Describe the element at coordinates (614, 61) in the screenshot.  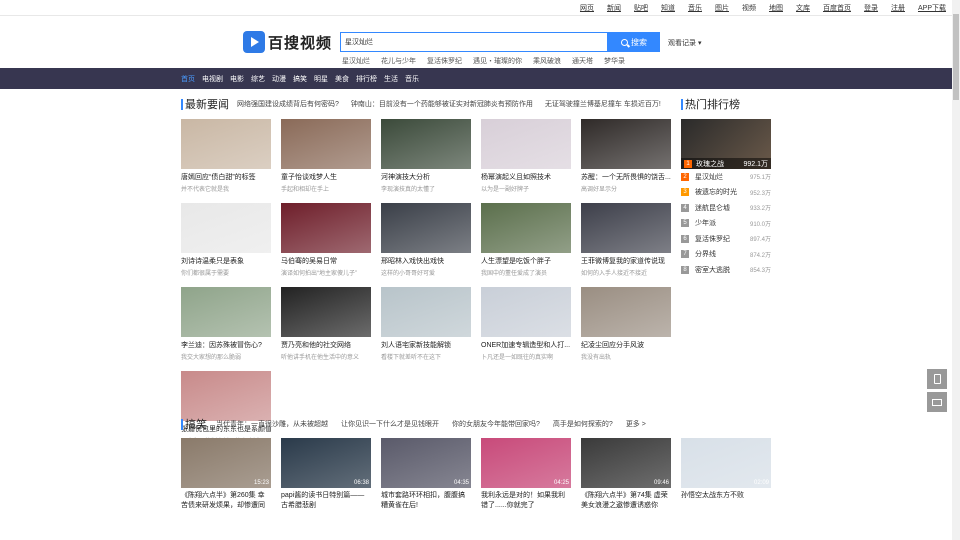
I see `suggestion-link: 梦华录` at that location.